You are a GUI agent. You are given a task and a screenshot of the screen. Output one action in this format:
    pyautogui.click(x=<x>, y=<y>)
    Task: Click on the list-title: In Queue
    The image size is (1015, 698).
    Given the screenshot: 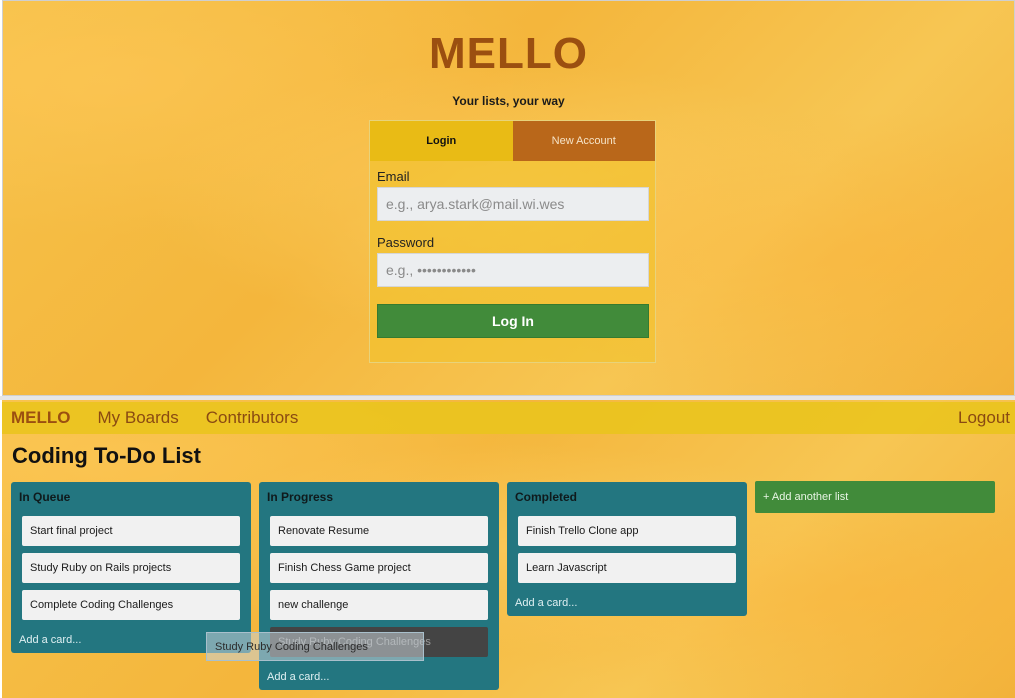 What is the action you would take?
    pyautogui.click(x=129, y=497)
    